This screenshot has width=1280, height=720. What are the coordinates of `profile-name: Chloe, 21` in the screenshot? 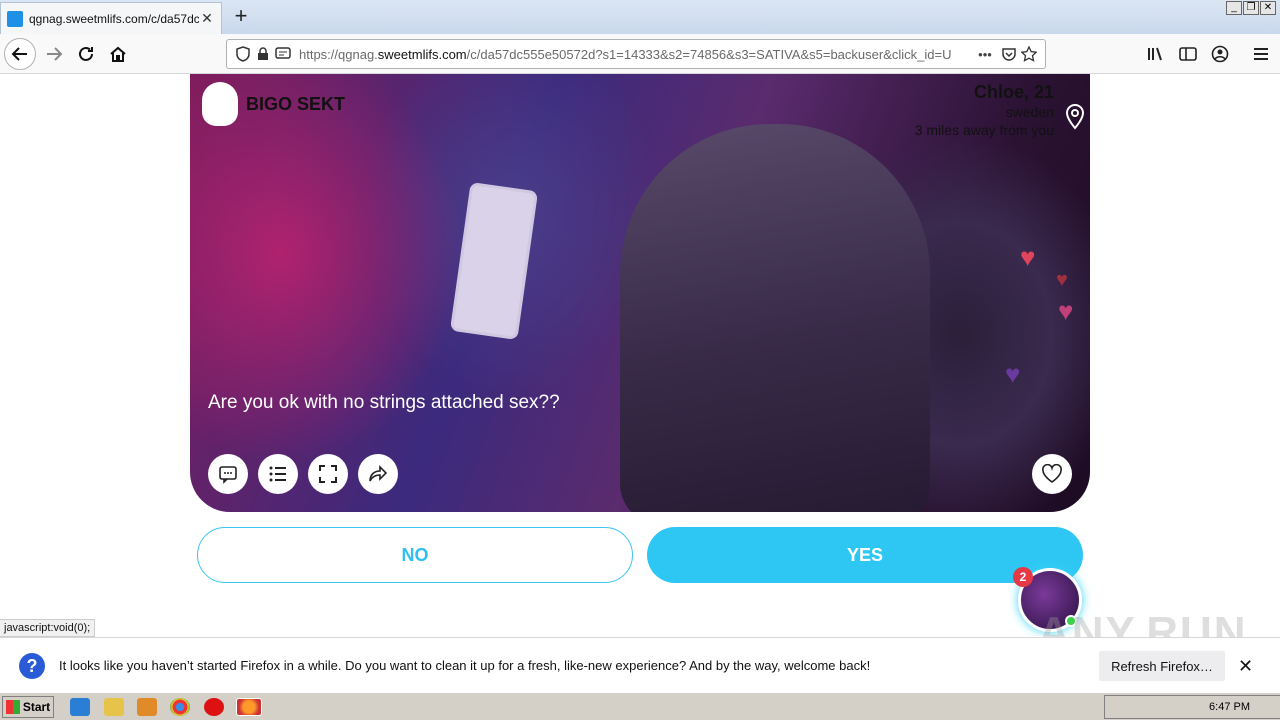 It's located at (1013, 92).